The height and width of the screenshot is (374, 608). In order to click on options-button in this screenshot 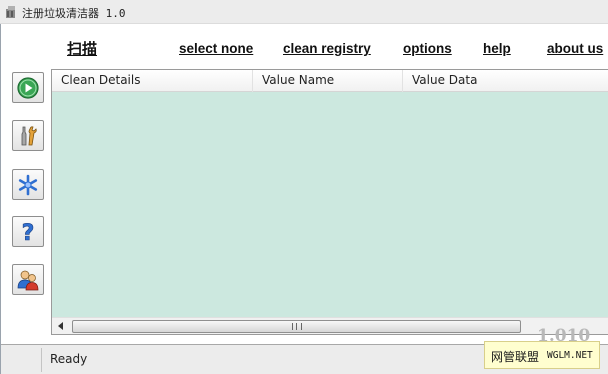, I will do `click(28, 184)`.